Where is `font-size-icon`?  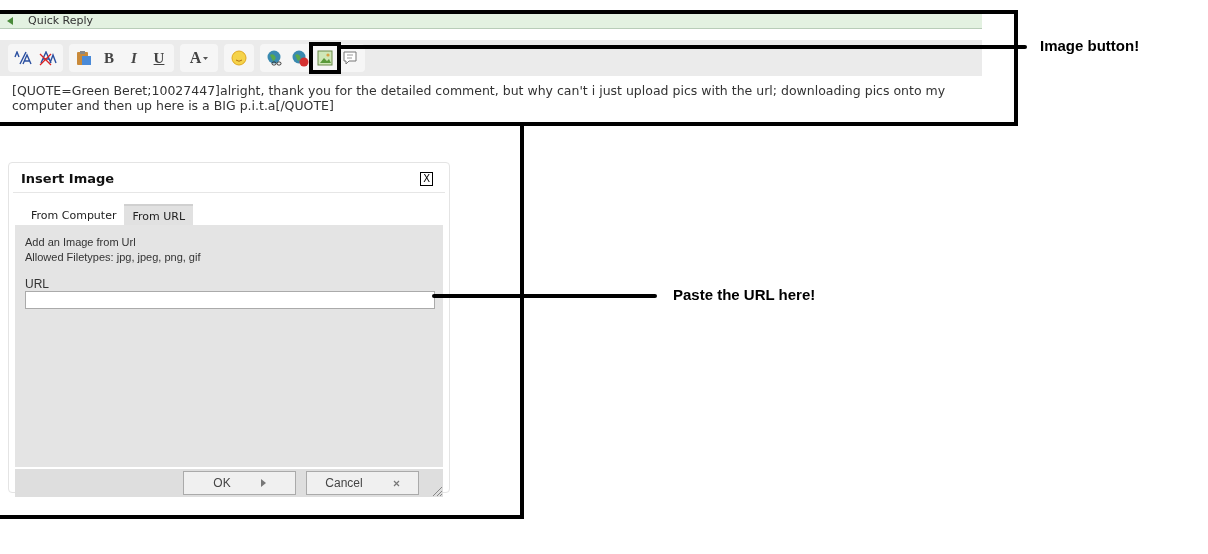 font-size-icon is located at coordinates (23, 58).